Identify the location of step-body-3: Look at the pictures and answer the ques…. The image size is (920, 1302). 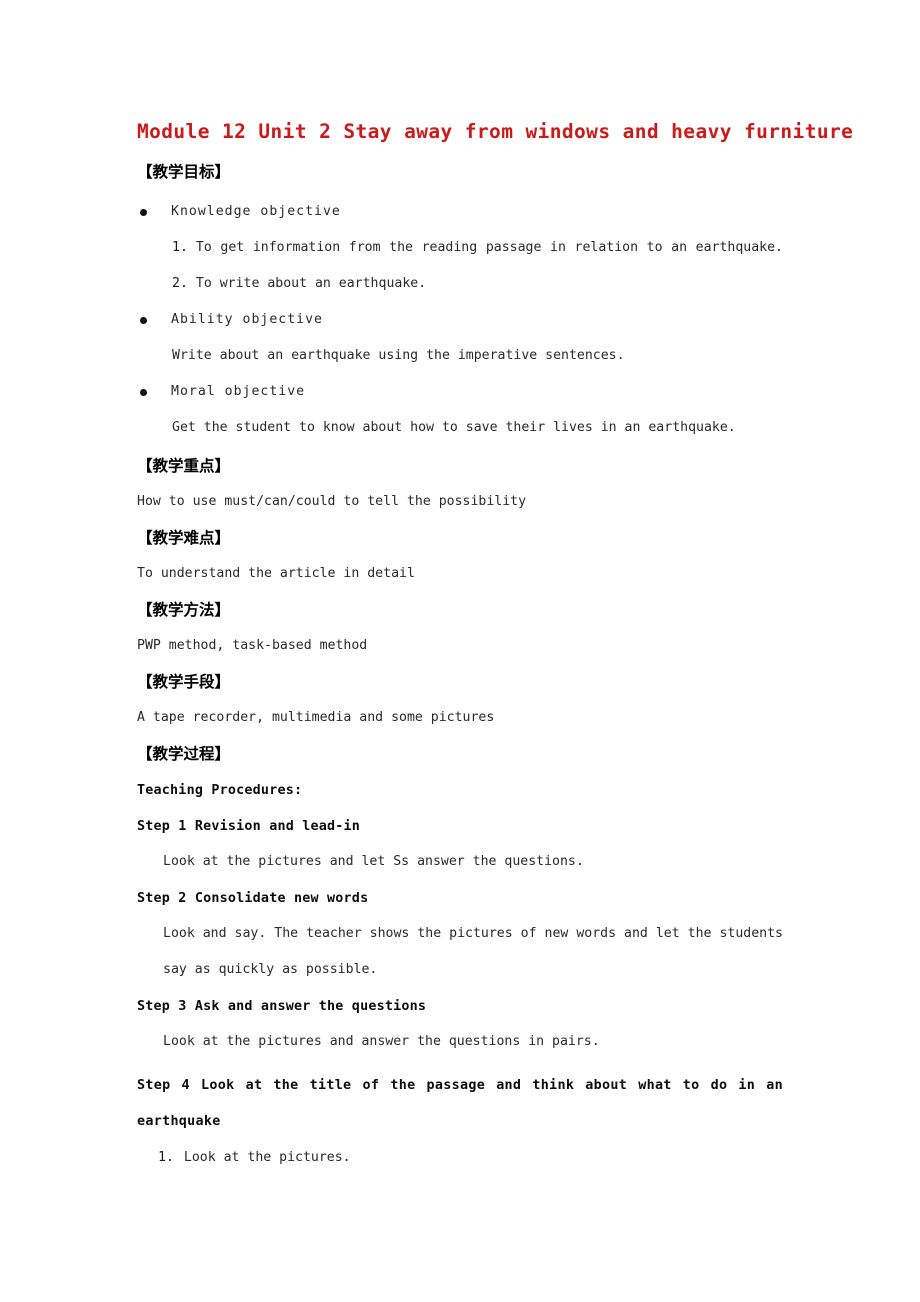
(381, 1041).